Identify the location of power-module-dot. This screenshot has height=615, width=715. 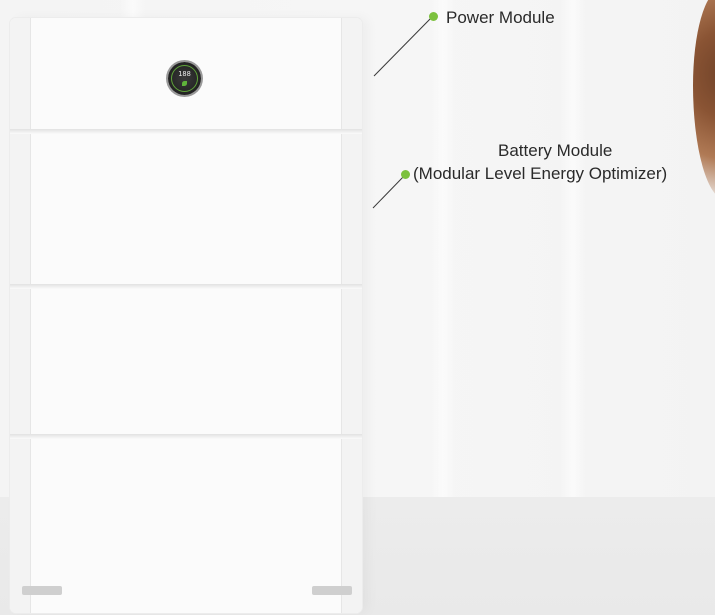
(433, 16).